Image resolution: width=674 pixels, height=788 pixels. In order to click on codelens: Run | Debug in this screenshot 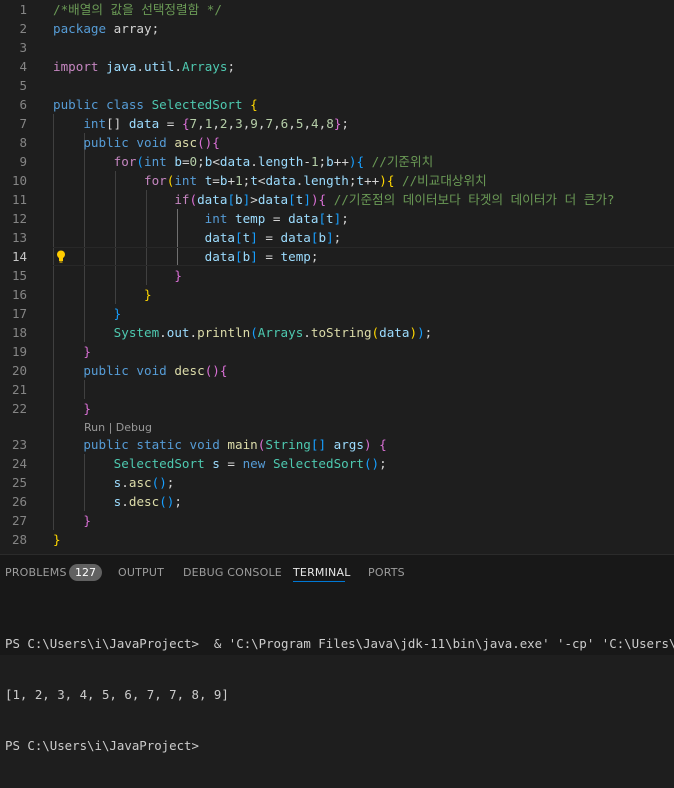, I will do `click(118, 427)`.